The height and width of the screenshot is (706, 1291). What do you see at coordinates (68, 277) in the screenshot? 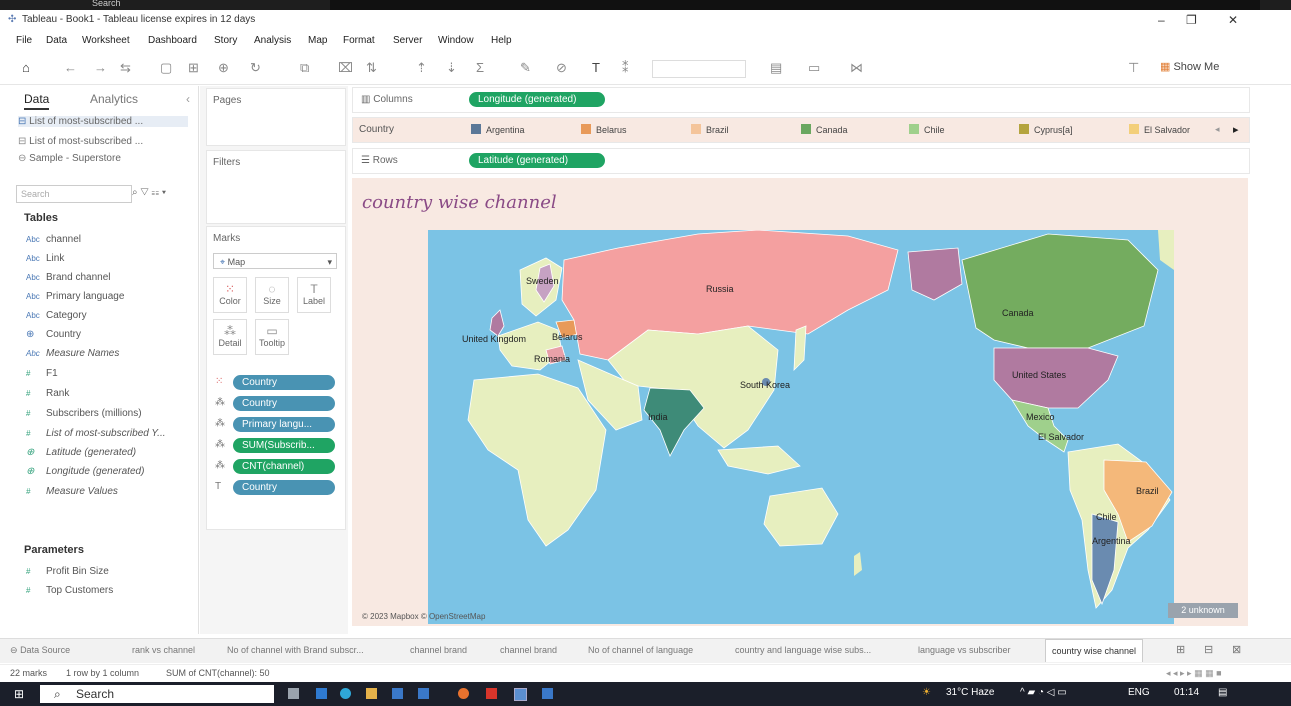
I see `field-item: Abc Brand channel` at bounding box center [68, 277].